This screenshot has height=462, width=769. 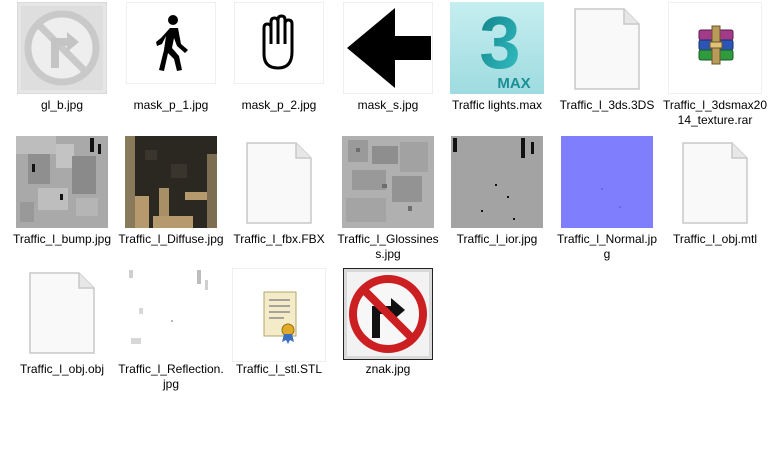 What do you see at coordinates (279, 43) in the screenshot?
I see `hand-icon` at bounding box center [279, 43].